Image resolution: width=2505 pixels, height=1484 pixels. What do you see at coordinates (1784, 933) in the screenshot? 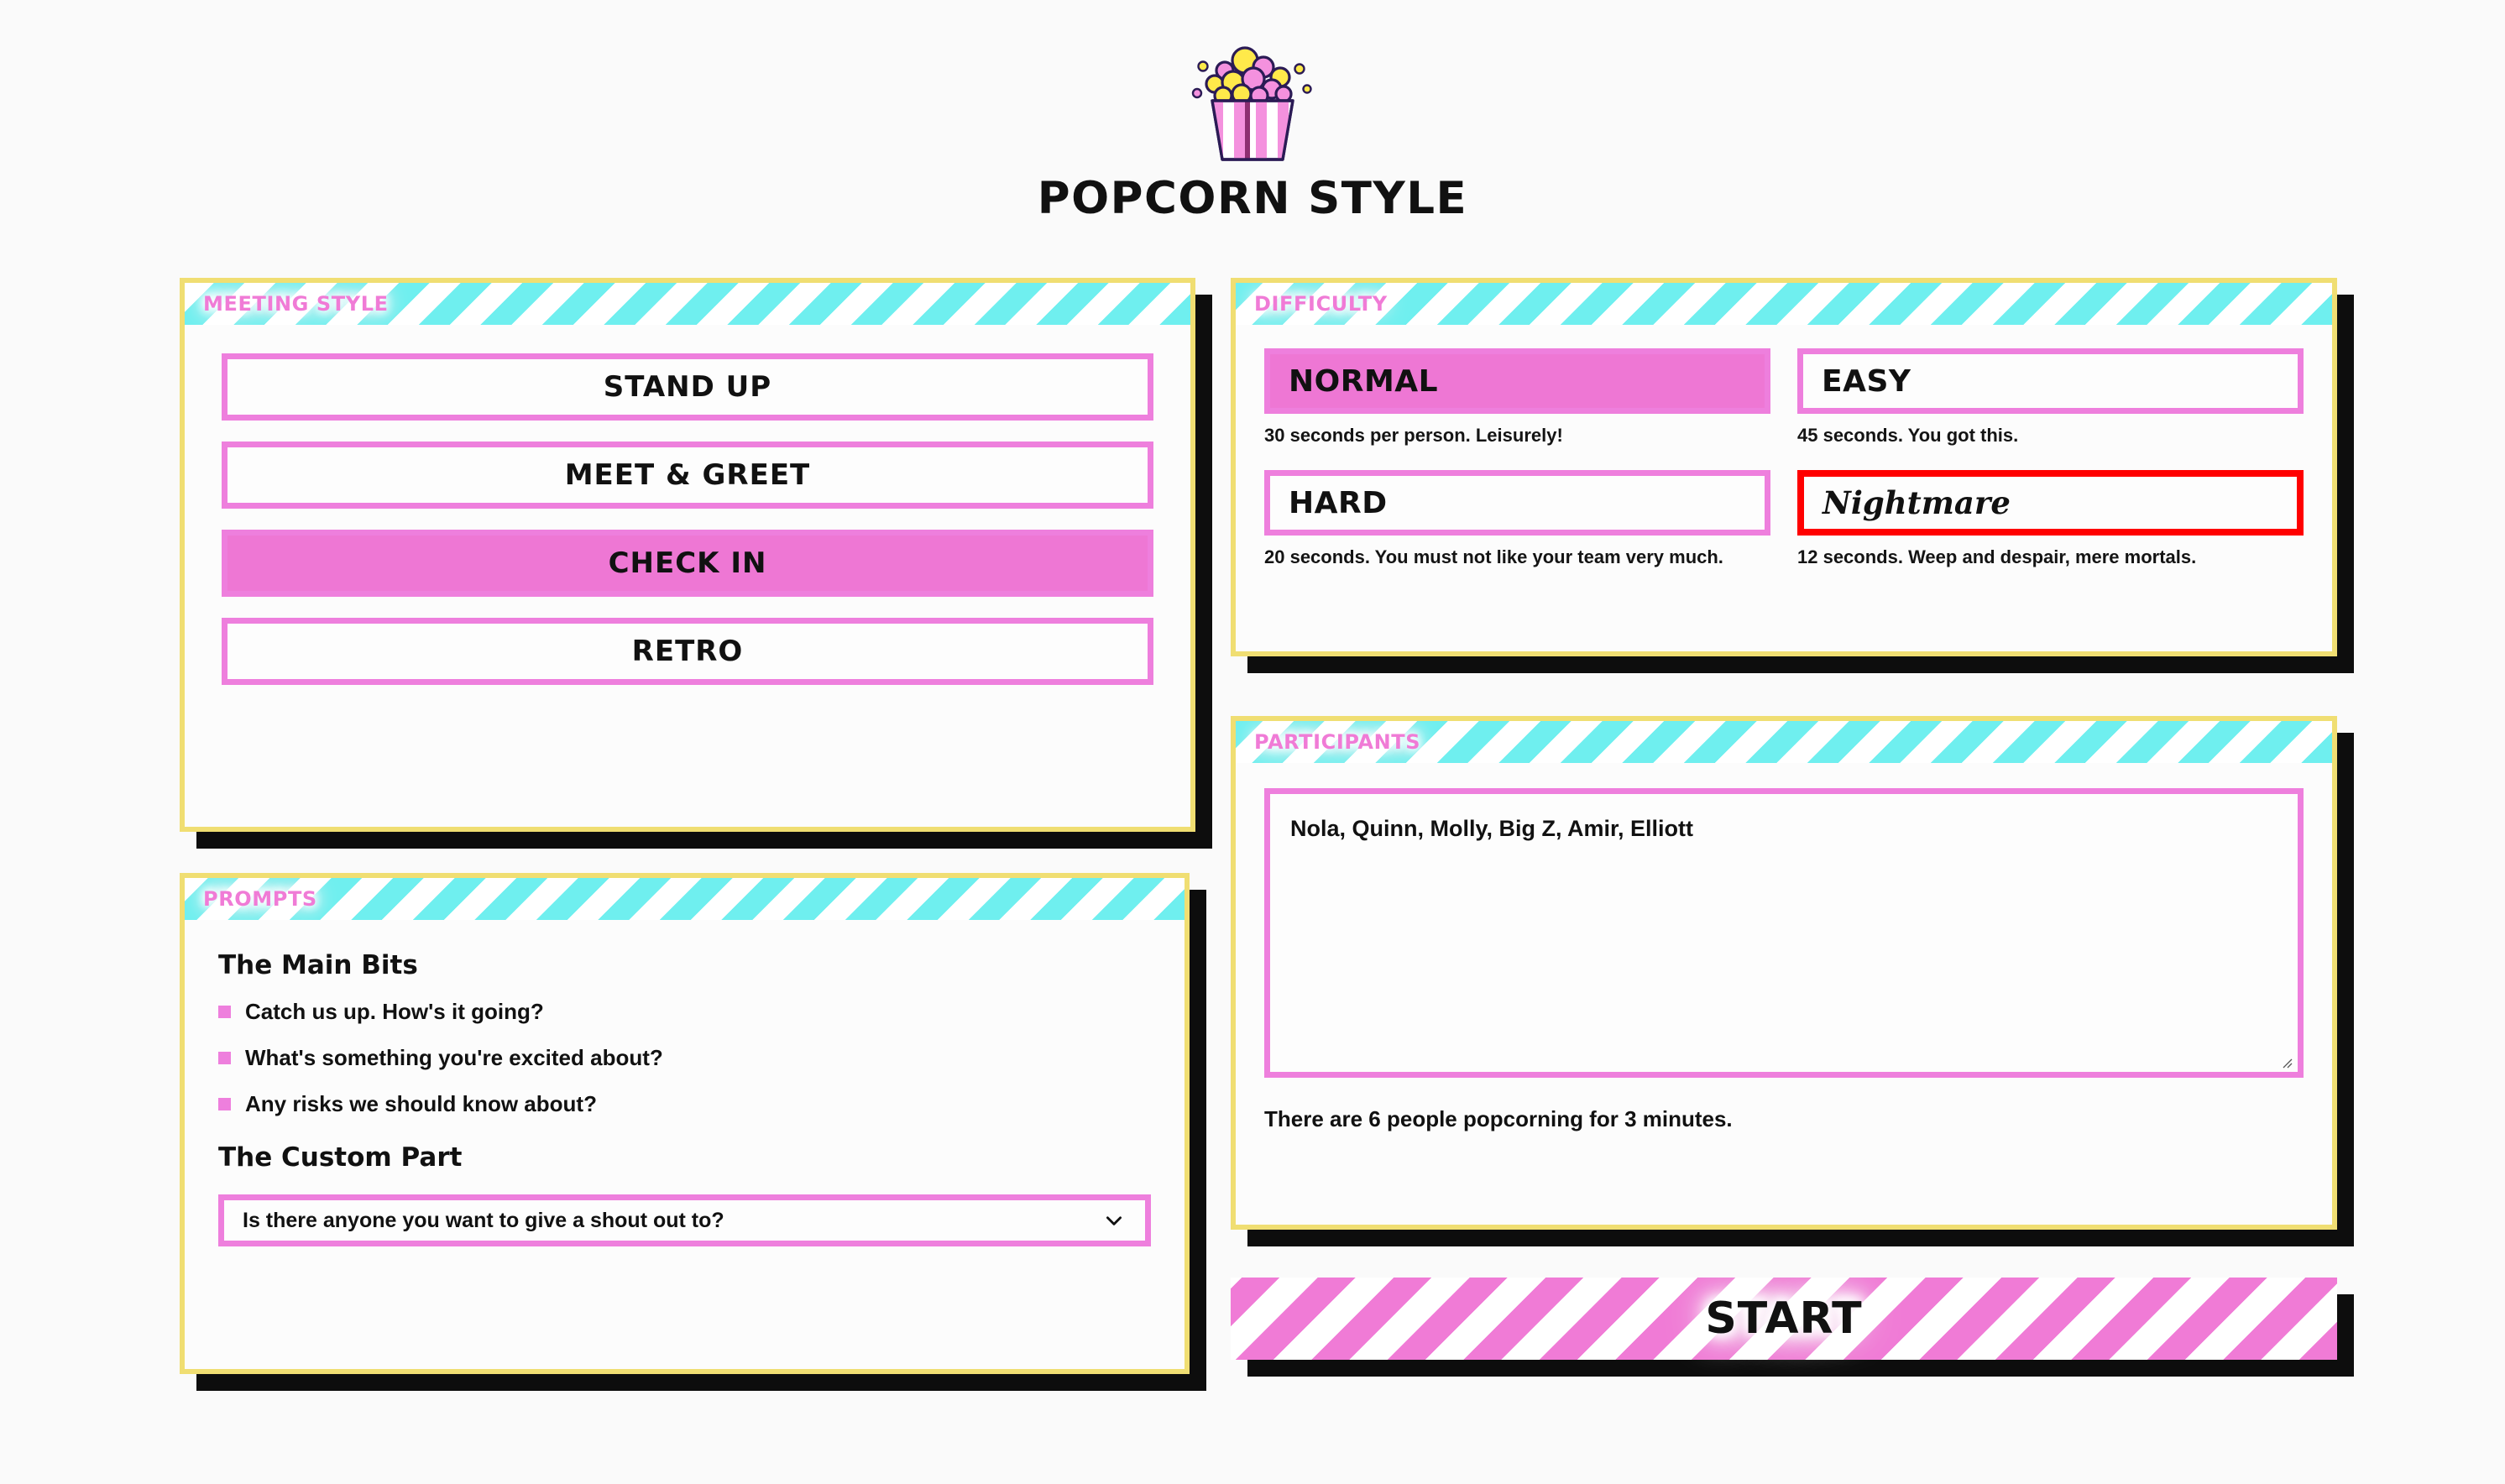
I see `participants-names-input: Nola, Quinn, Molly, Big Z, Amir, Elliott` at bounding box center [1784, 933].